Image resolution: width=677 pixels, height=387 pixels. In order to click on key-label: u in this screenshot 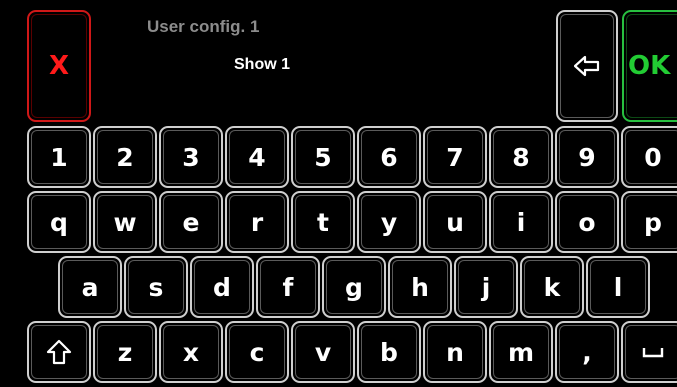, I will do `click(455, 222)`.